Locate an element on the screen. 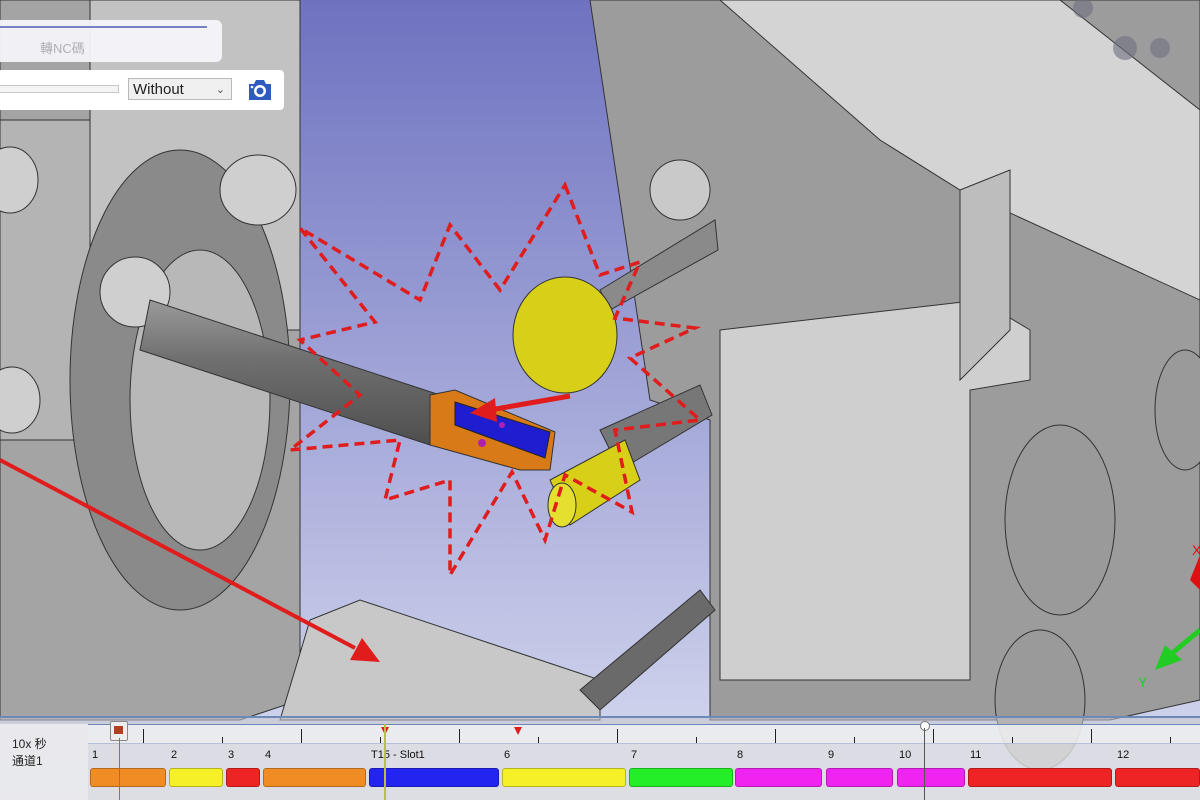 Image resolution: width=1200 pixels, height=800 pixels. progress-bar is located at coordinates (103, 27).